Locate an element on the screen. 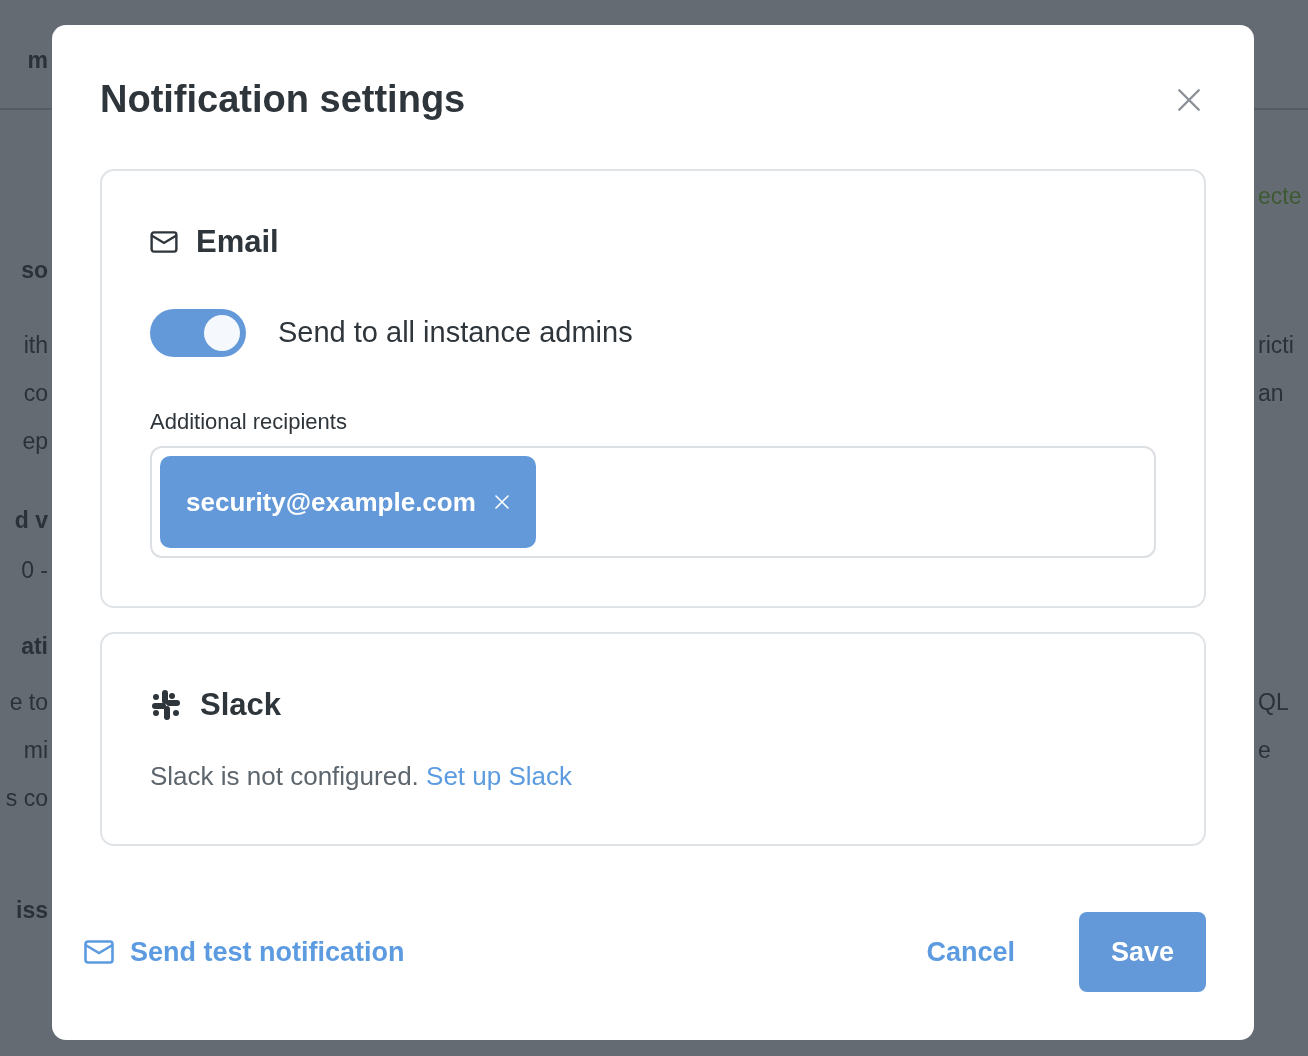  background-text: ricti is located at coordinates (1276, 345).